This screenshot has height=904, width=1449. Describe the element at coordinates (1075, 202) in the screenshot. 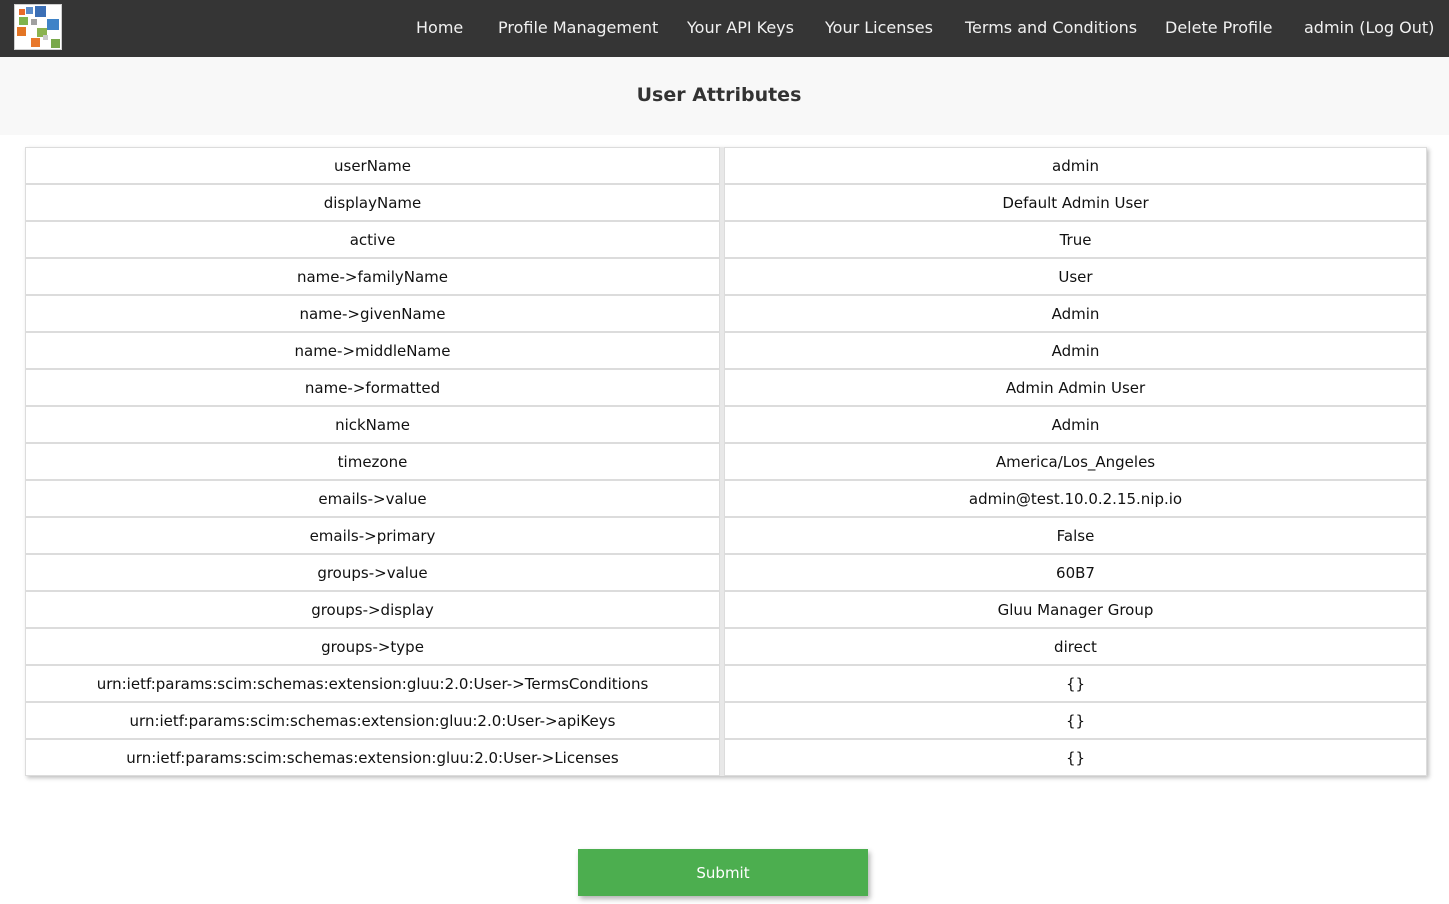

I see `attribute-value-cell: Default Admin User` at that location.